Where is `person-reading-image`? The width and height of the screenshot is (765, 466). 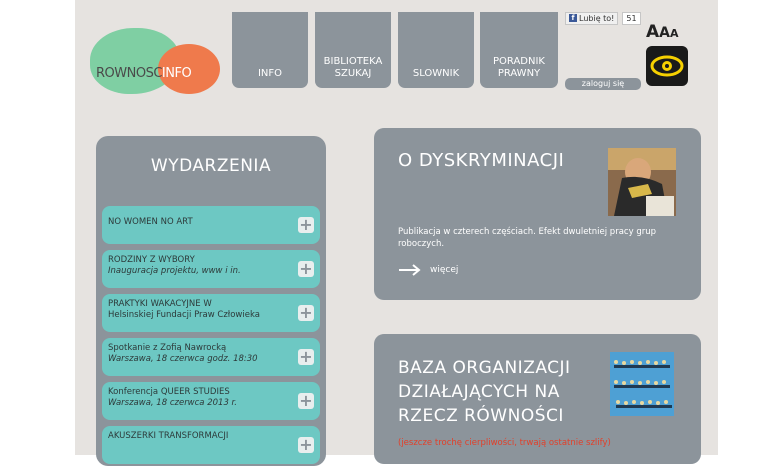
person-reading-image is located at coordinates (642, 182).